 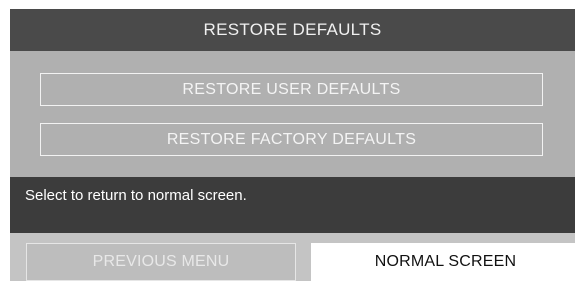 I want to click on restore-user-defaults-button: RESTORE USER DEFAULTS, so click(x=291, y=89).